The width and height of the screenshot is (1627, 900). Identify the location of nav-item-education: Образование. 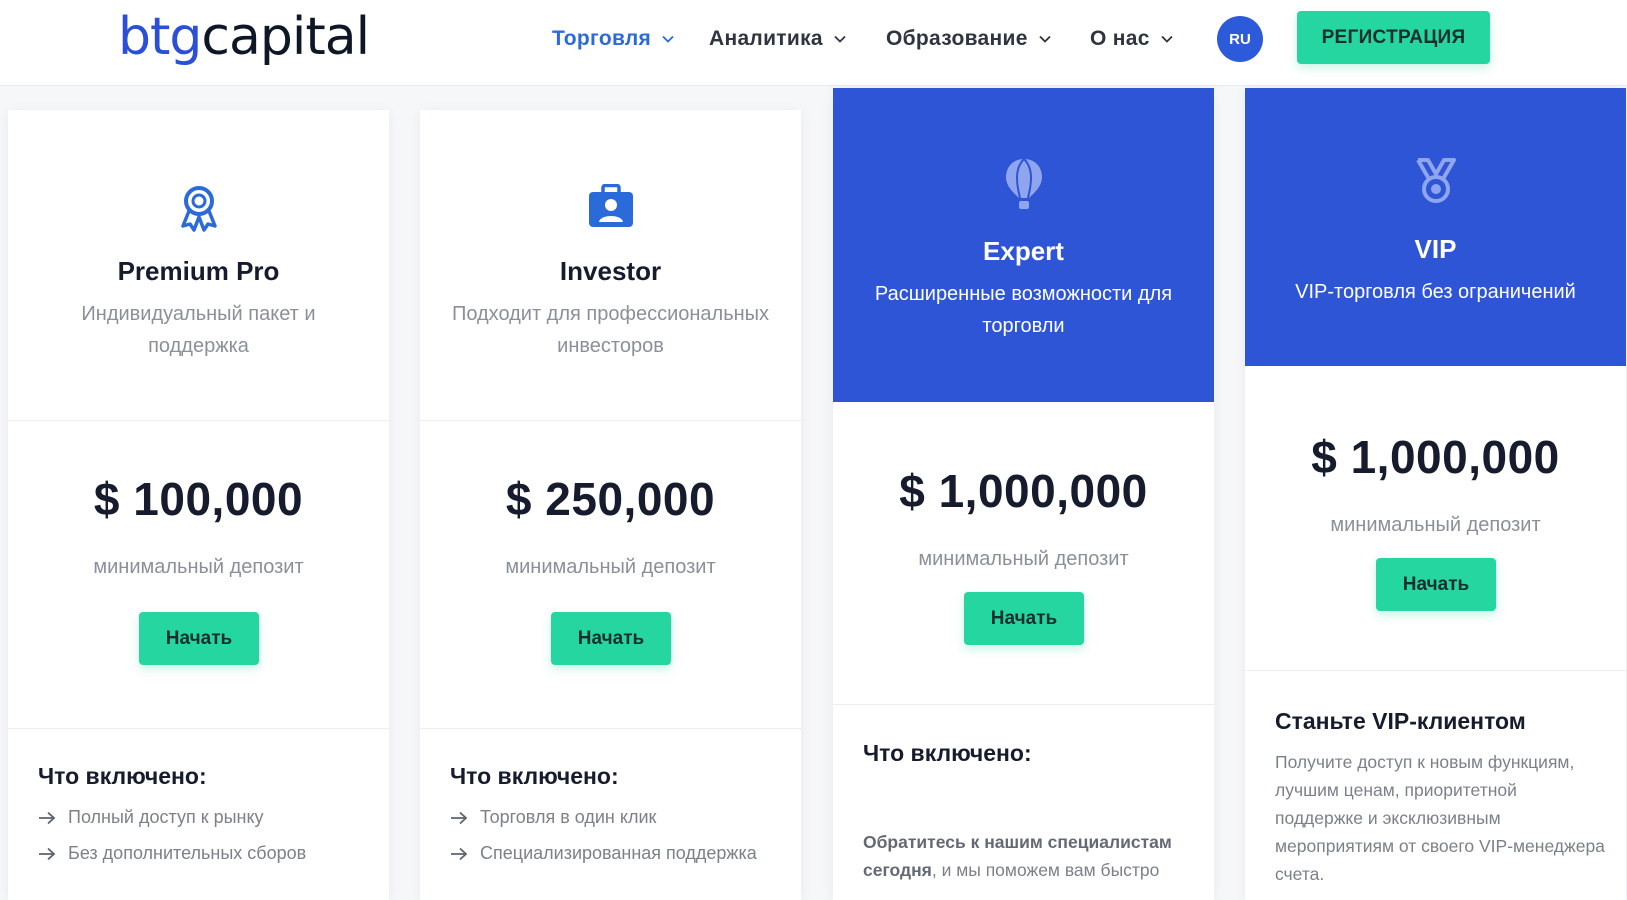
(969, 39).